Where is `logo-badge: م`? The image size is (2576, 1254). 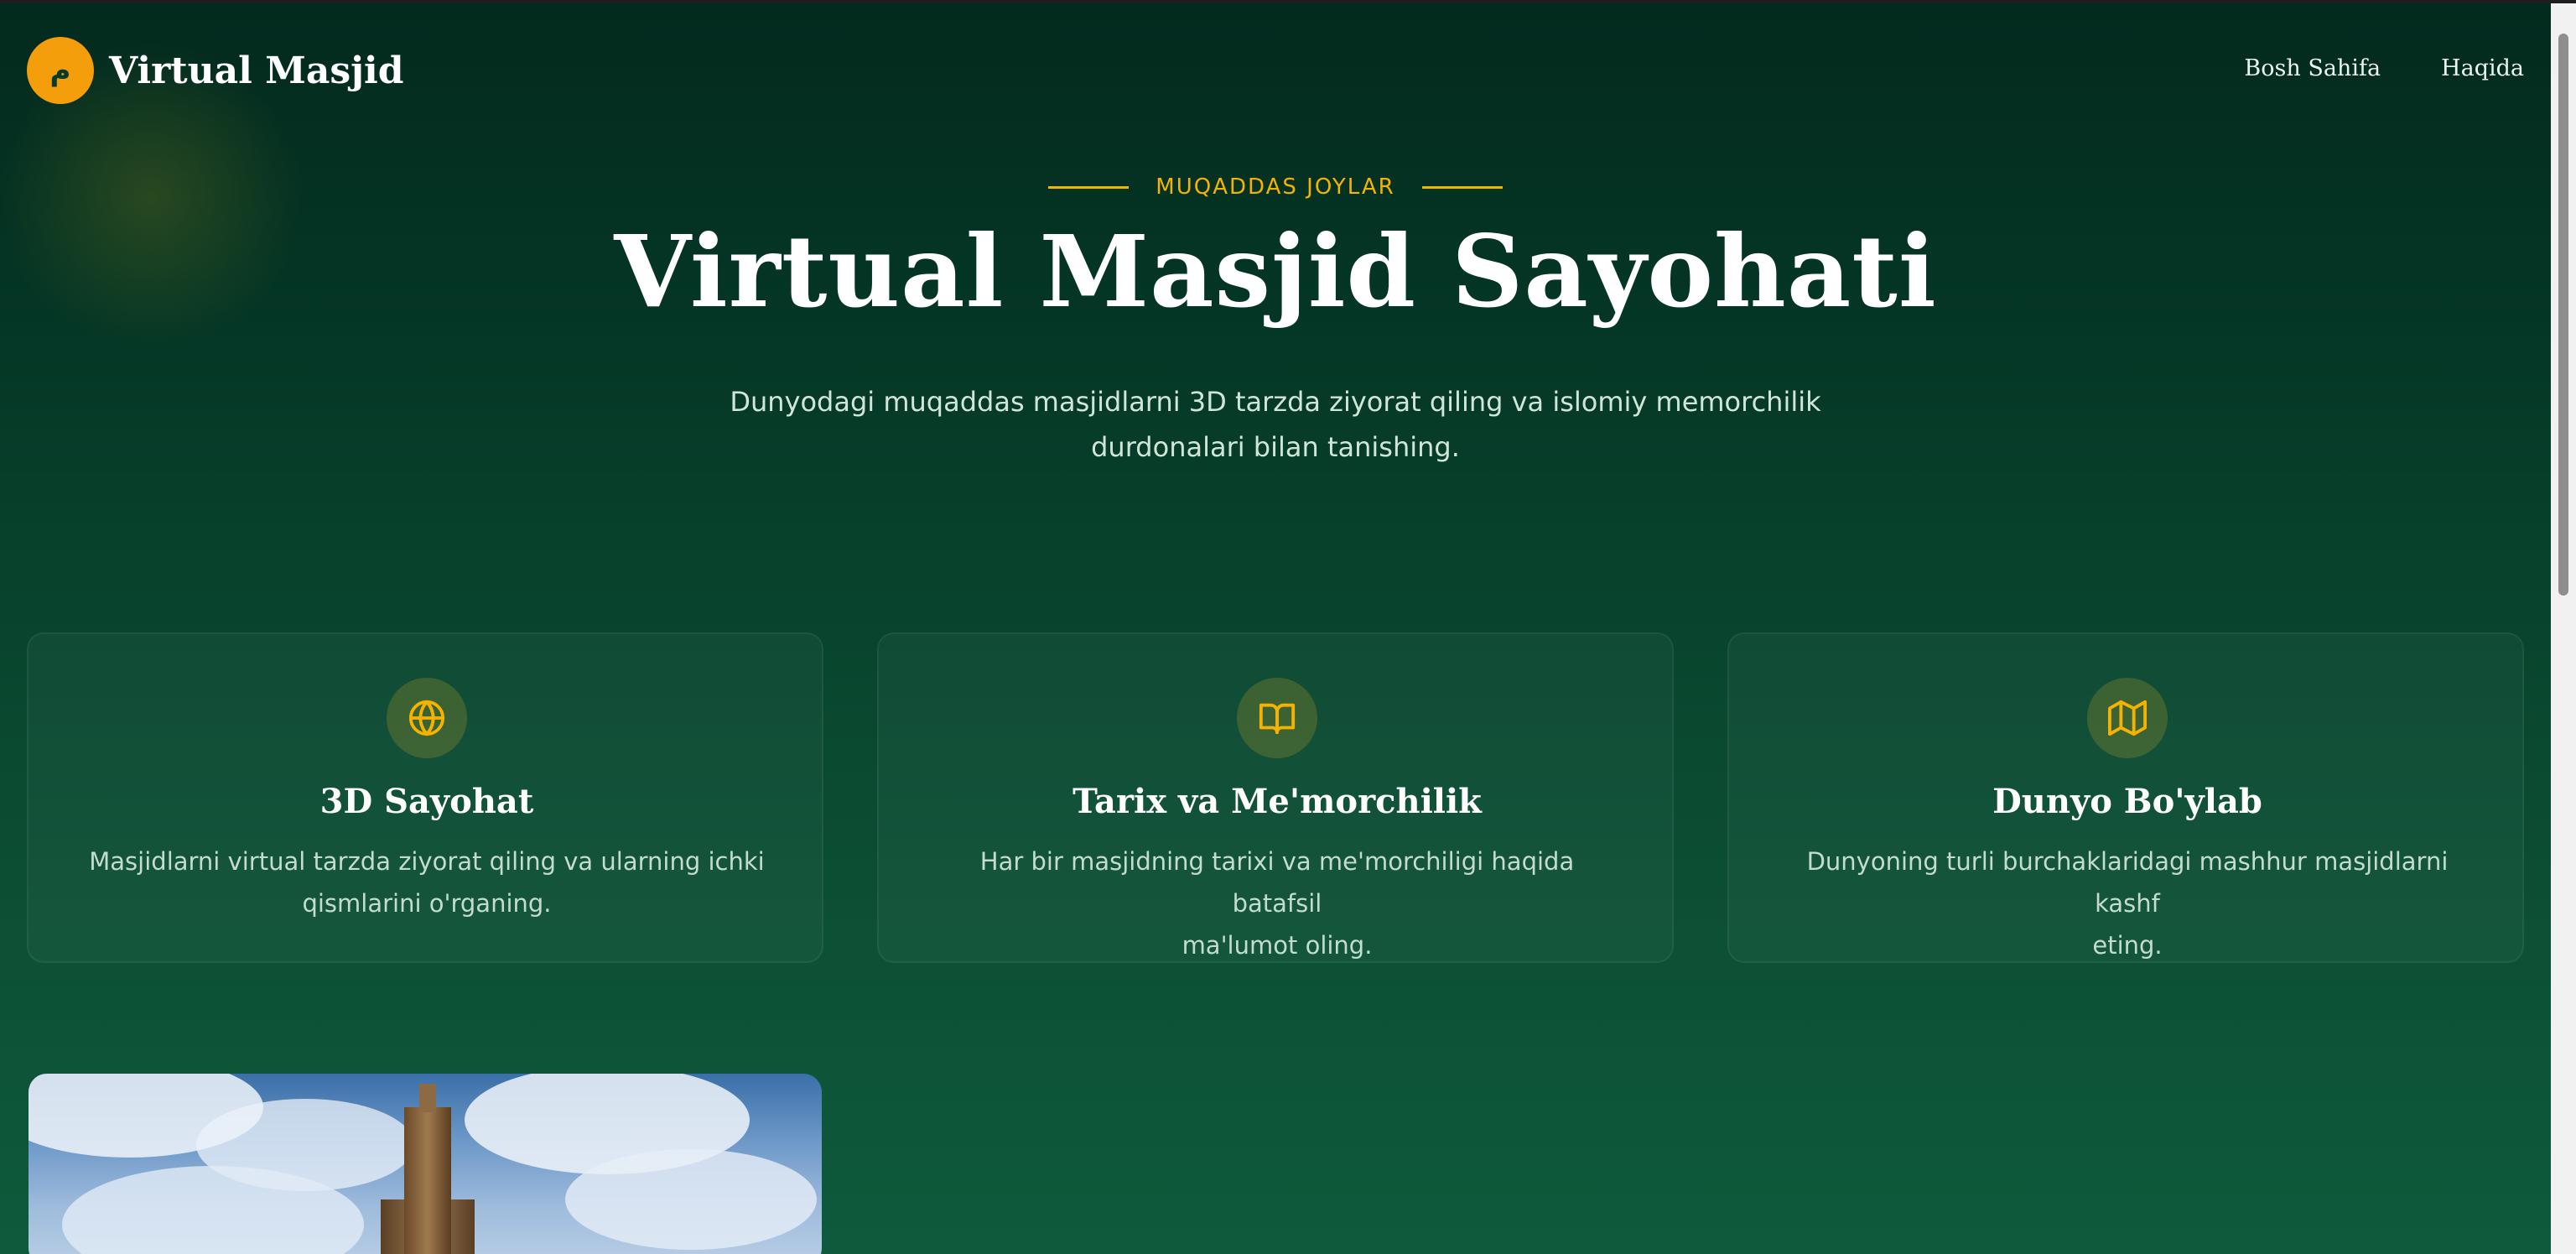 logo-badge: م is located at coordinates (60, 70).